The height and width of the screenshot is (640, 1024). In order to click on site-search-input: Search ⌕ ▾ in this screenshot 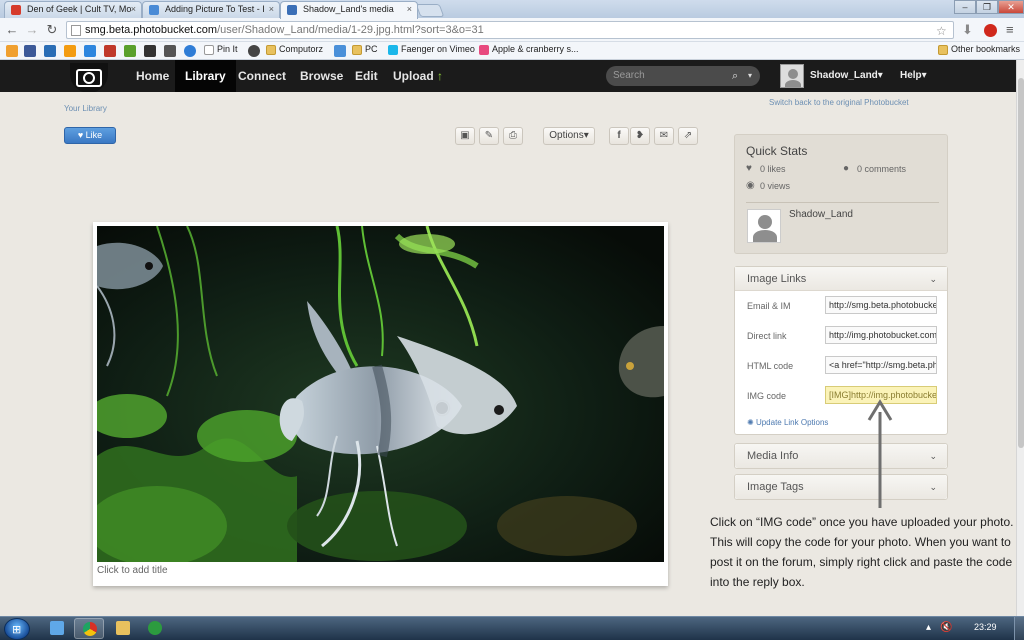, I will do `click(683, 76)`.